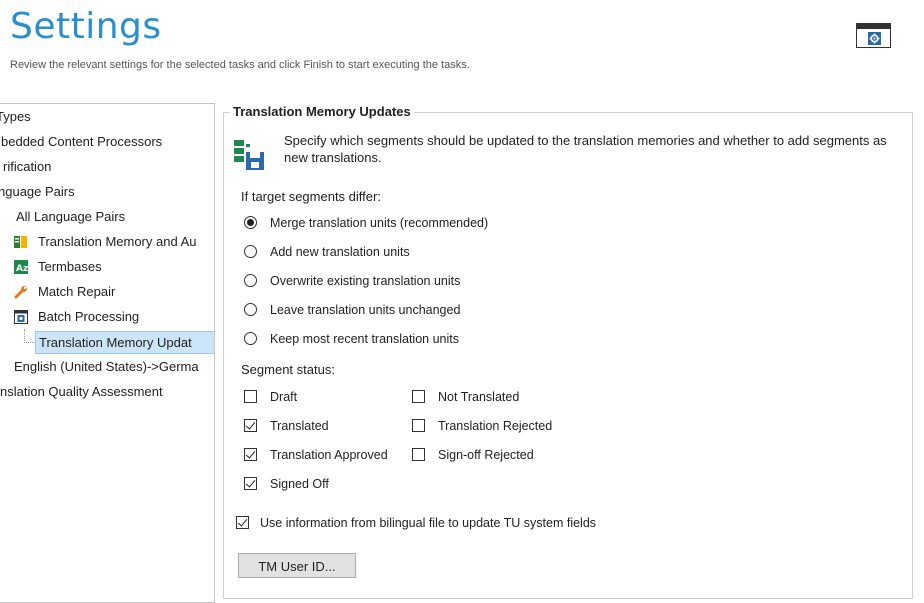  Describe the element at coordinates (329, 455) in the screenshot. I see `checkbox-label: Translation Approved` at that location.